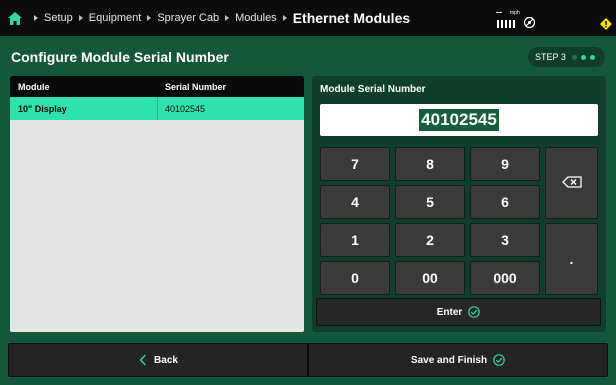 The width and height of the screenshot is (616, 385). Describe the element at coordinates (505, 240) in the screenshot. I see `key-3: 3` at that location.